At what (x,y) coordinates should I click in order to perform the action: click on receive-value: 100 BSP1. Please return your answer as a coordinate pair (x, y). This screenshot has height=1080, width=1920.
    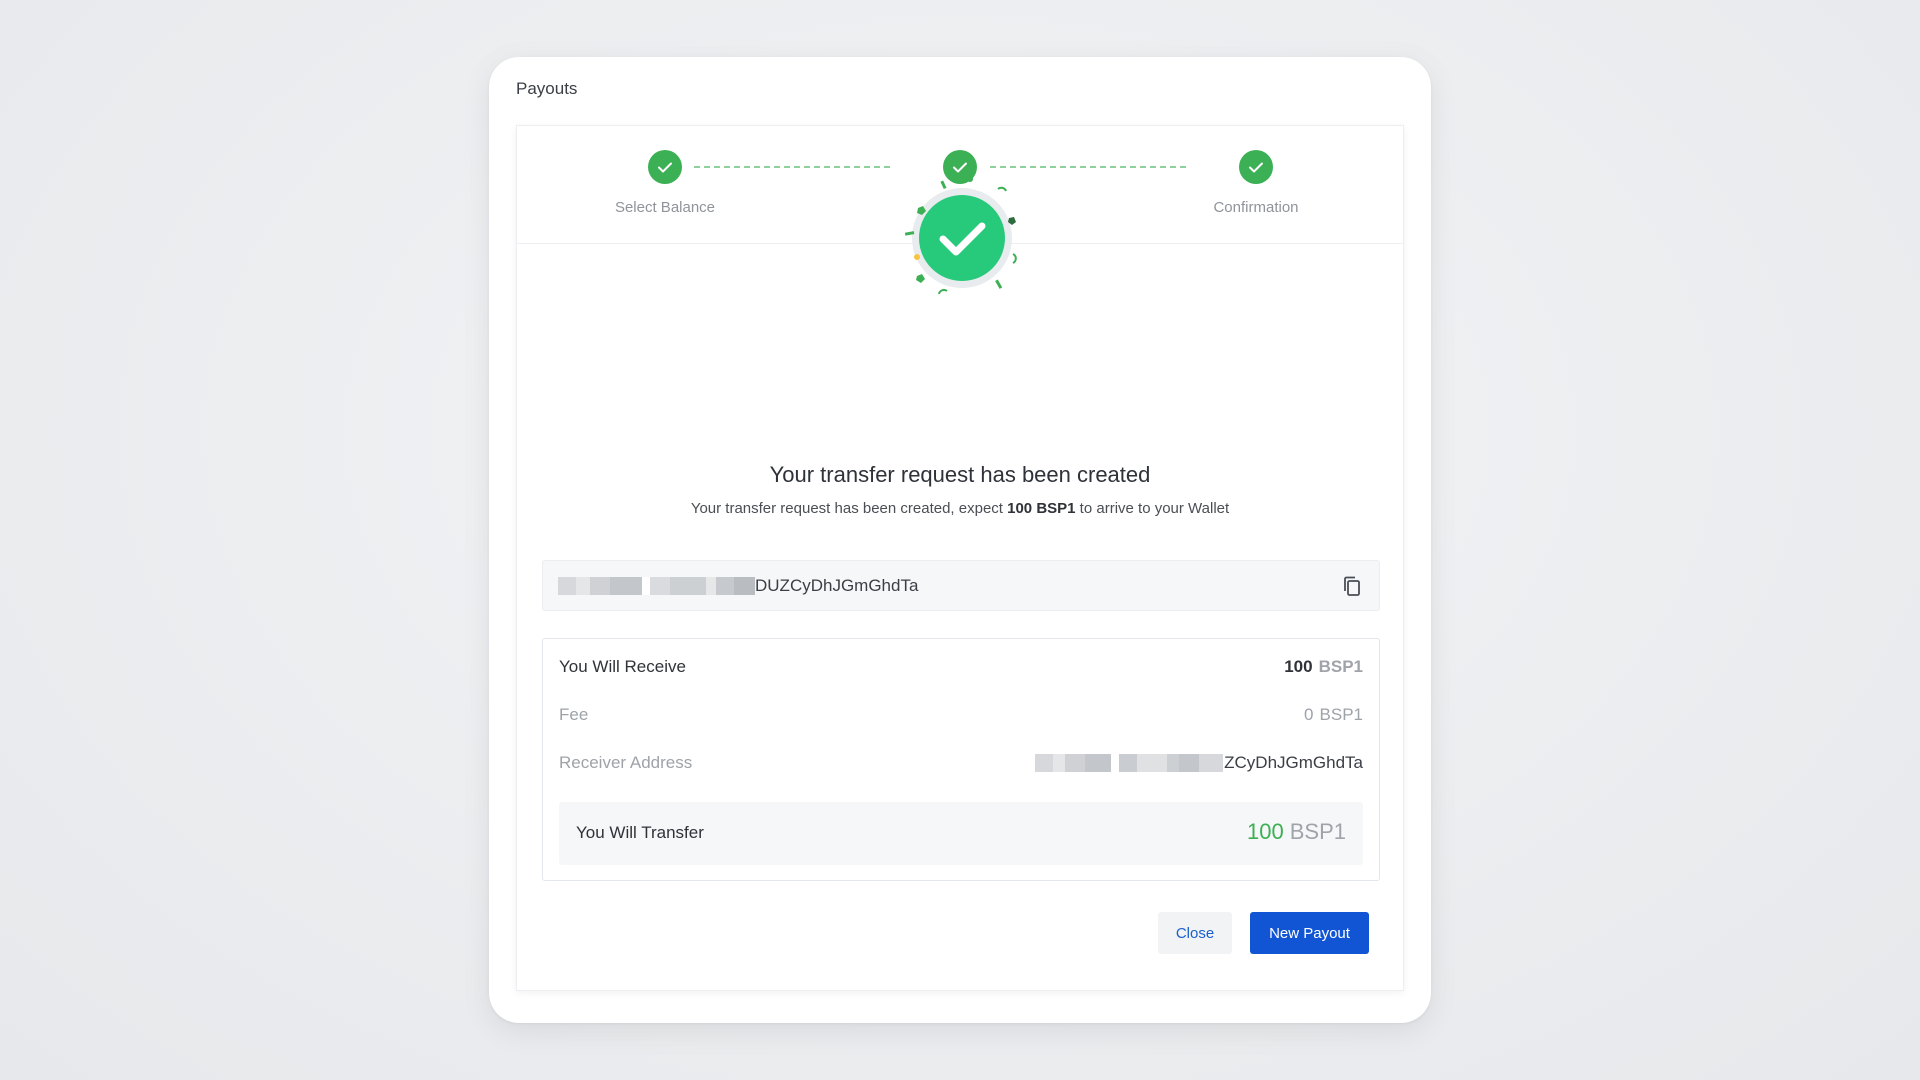
    Looking at the image, I should click on (1323, 667).